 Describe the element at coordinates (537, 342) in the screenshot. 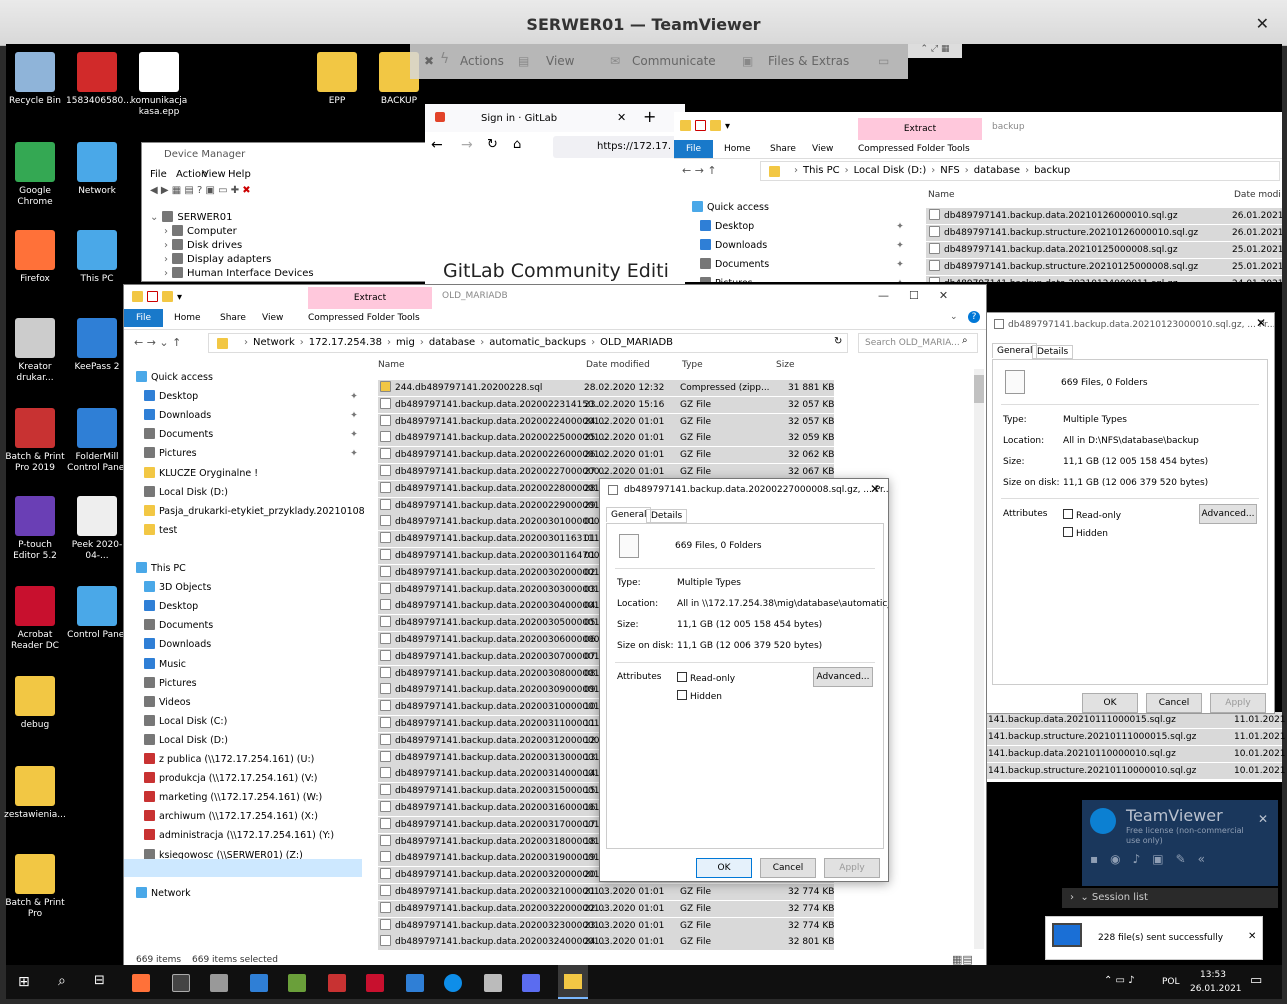

I see `breadcrumb-item: automatic_backups` at that location.